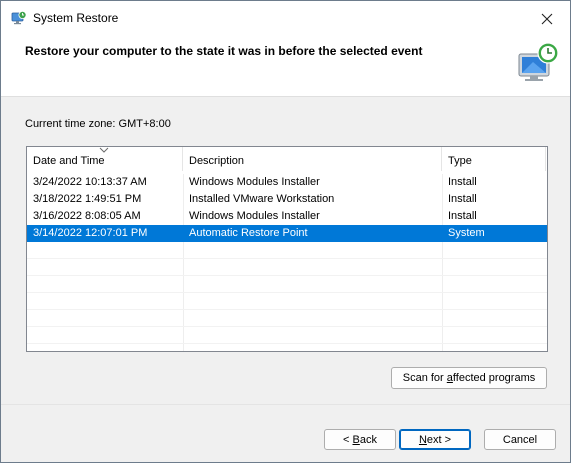 The height and width of the screenshot is (463, 571). I want to click on button-label-part: <, so click(348, 440).